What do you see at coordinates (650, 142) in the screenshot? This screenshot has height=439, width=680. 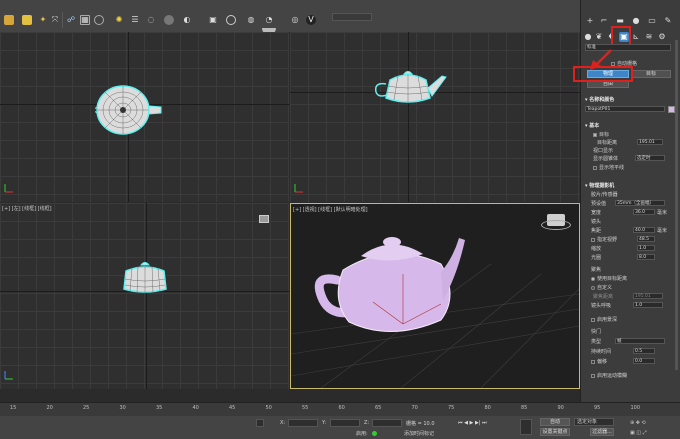 I see `target-distance-field: 195.01` at bounding box center [650, 142].